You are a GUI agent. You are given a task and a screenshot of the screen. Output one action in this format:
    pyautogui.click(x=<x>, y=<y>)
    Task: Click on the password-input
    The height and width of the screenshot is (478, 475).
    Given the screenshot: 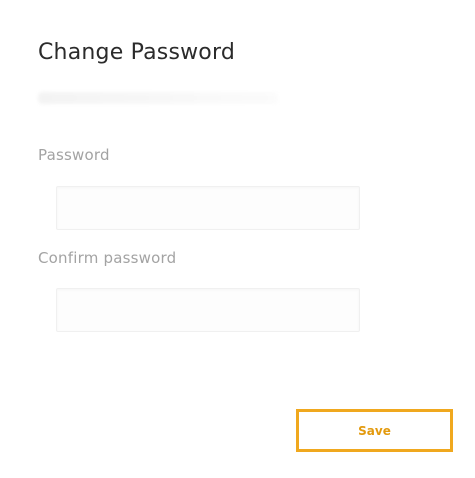 What is the action you would take?
    pyautogui.click(x=208, y=208)
    